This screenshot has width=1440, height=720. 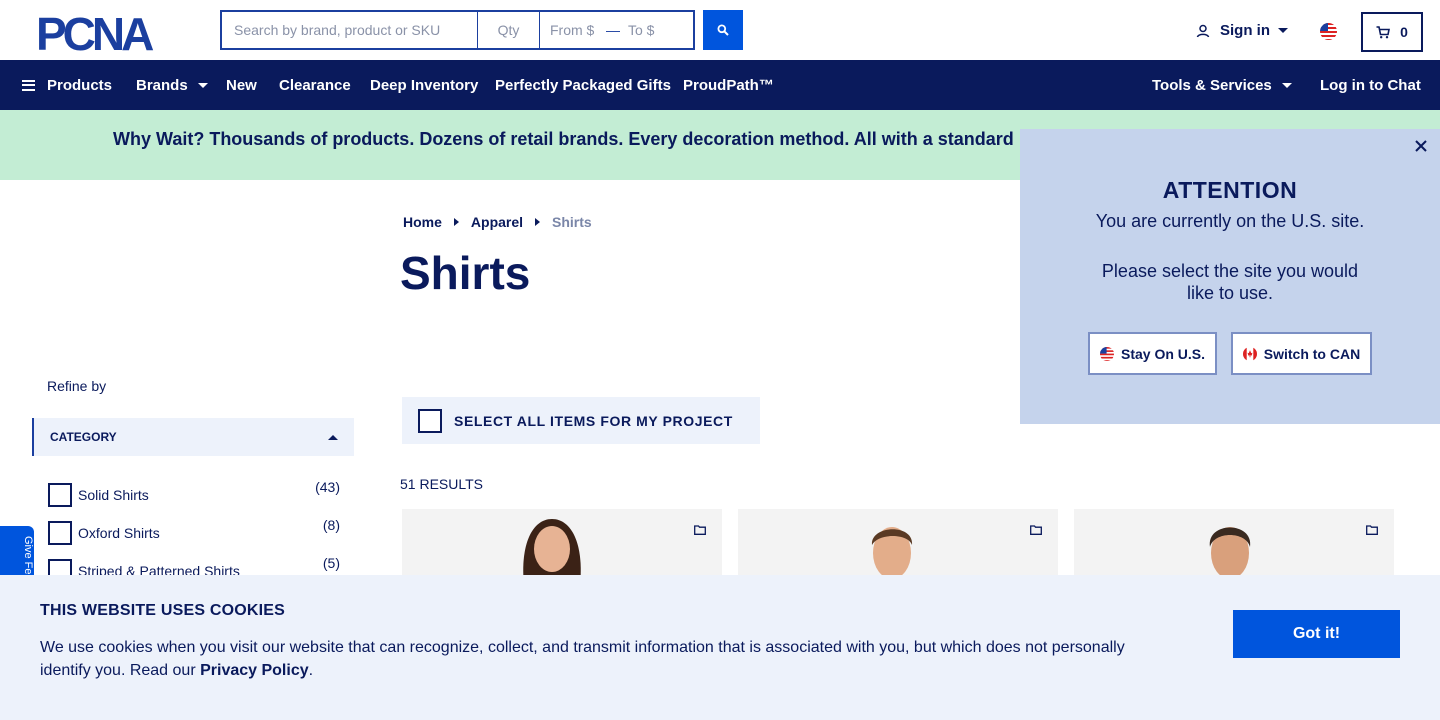 What do you see at coordinates (424, 85) in the screenshot?
I see `nav-deep-inventory: Deep Inventory` at bounding box center [424, 85].